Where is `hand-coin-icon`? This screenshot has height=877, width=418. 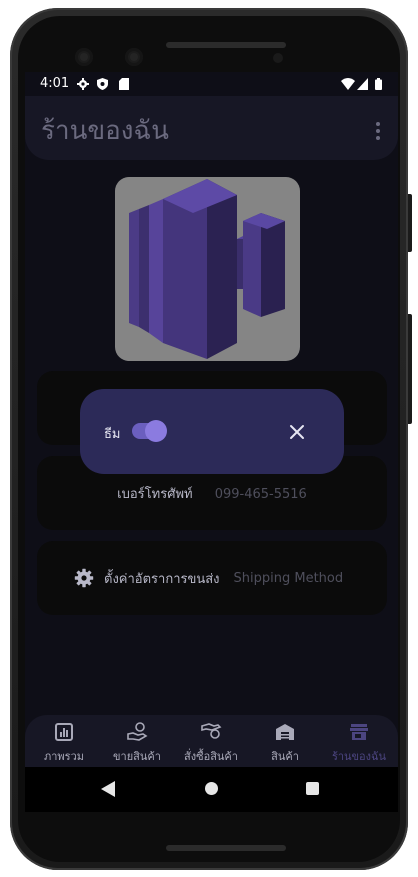 hand-coin-icon is located at coordinates (137, 731).